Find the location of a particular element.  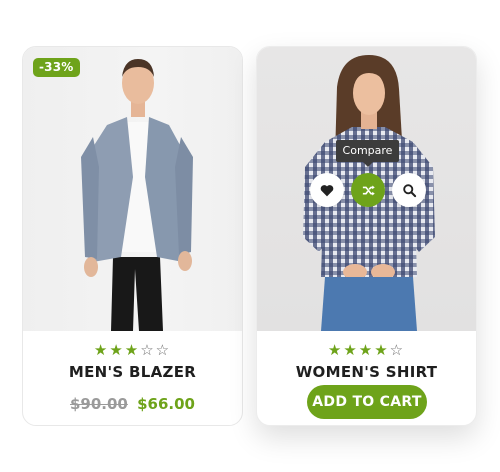

product-title: WOMEN'S SHIRT is located at coordinates (366, 372).